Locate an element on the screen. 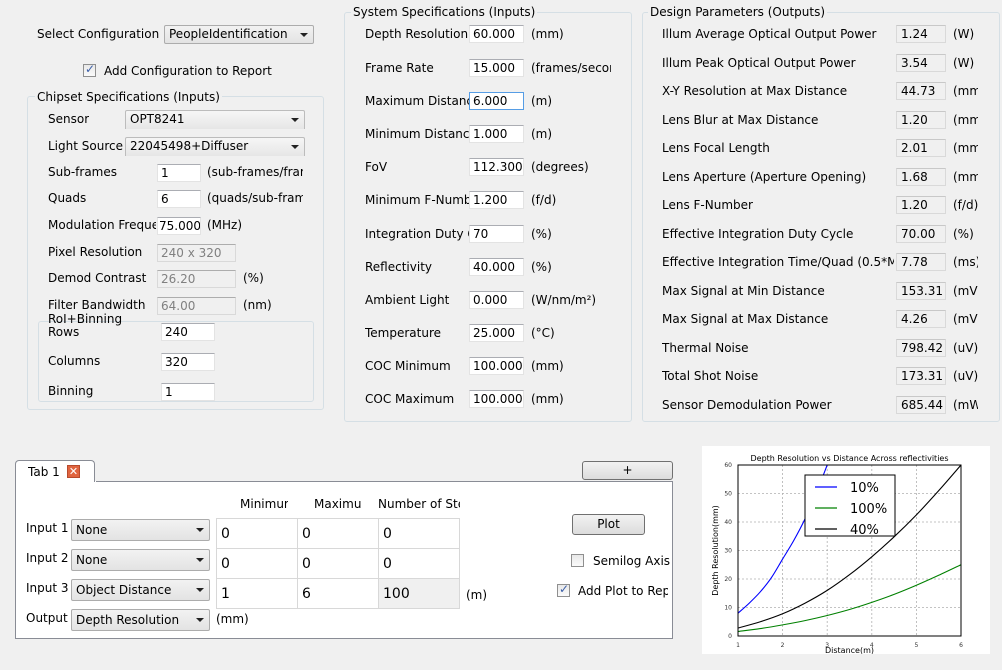 This screenshot has width=1002, height=670. x-tick-label: 6 is located at coordinates (961, 645).